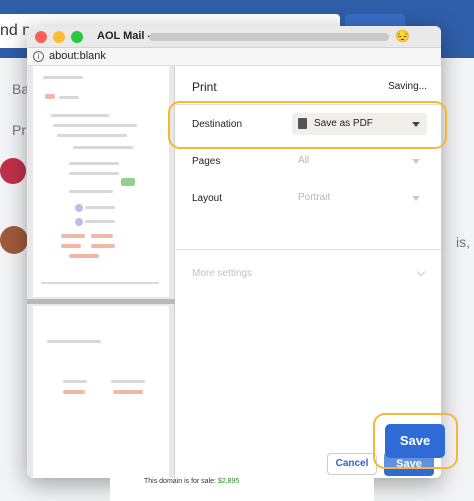  Describe the element at coordinates (314, 197) in the screenshot. I see `layout-value: Portrait` at that location.